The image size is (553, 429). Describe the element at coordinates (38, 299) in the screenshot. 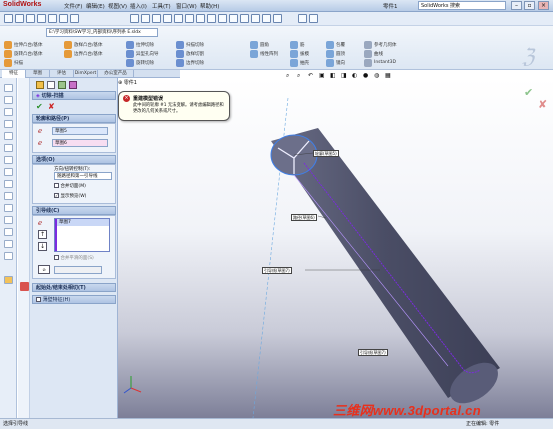

I see `thin-feature-checkbox` at that location.